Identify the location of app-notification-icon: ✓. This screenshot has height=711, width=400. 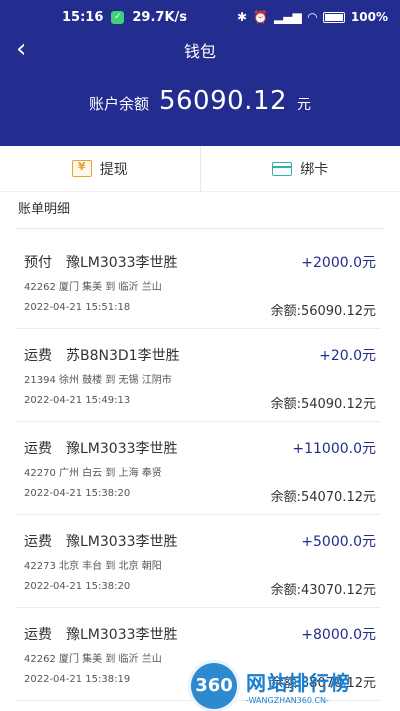
(118, 17).